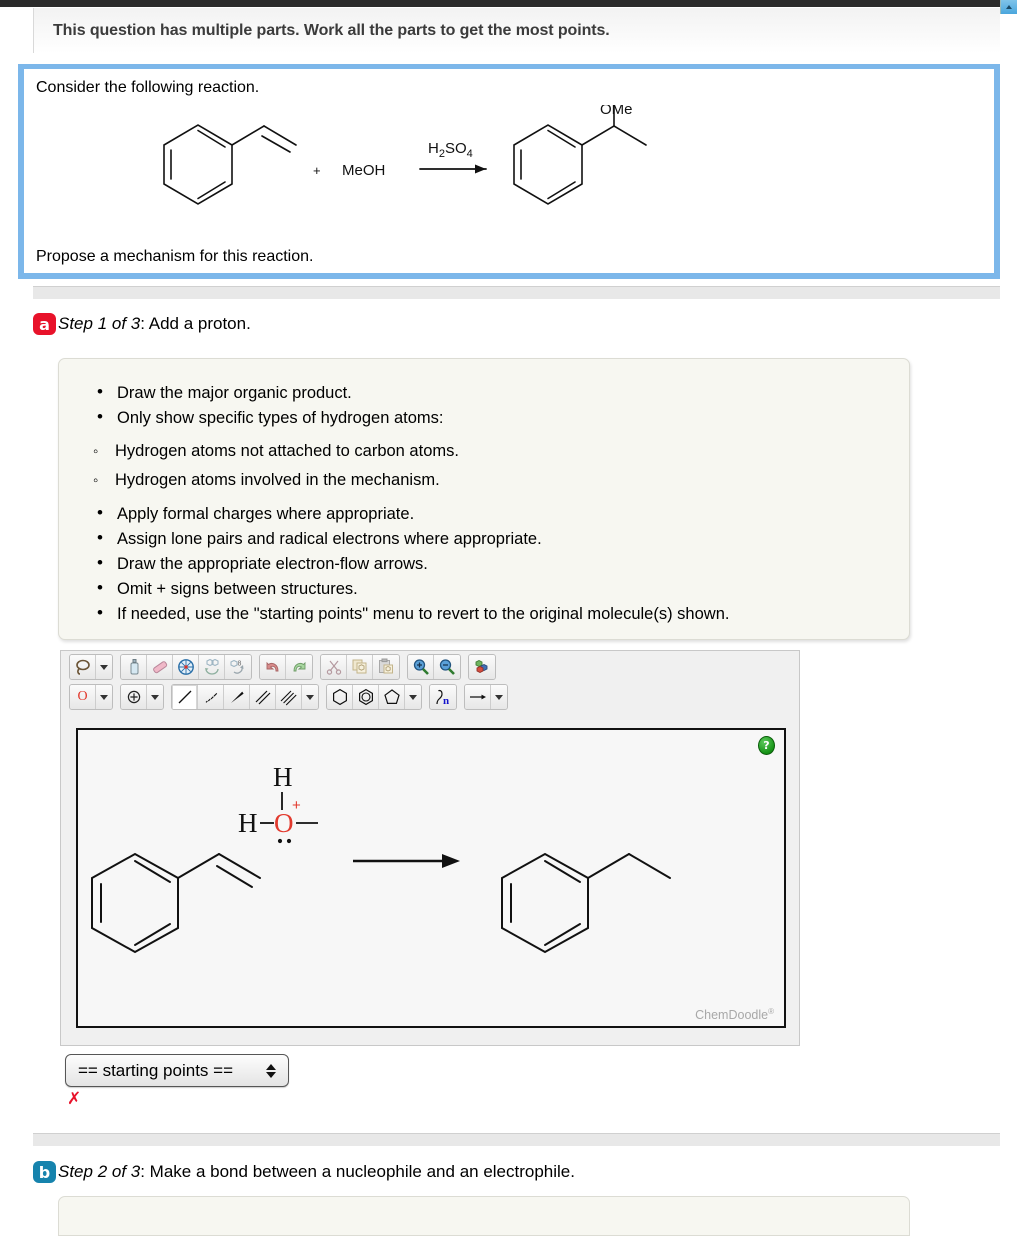 The width and height of the screenshot is (1017, 1236). Describe the element at coordinates (99, 323) in the screenshot. I see `step-a-prefix: Step 1 of 3` at that location.